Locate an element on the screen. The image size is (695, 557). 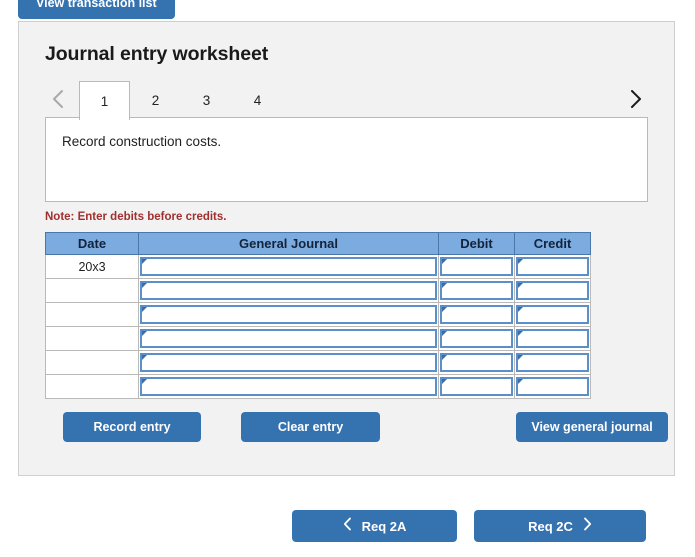
record-entry-button: Record entry is located at coordinates (132, 427).